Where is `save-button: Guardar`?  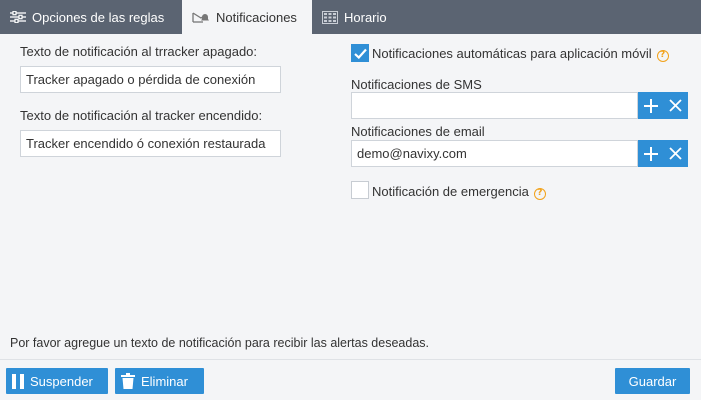
save-button: Guardar is located at coordinates (652, 381).